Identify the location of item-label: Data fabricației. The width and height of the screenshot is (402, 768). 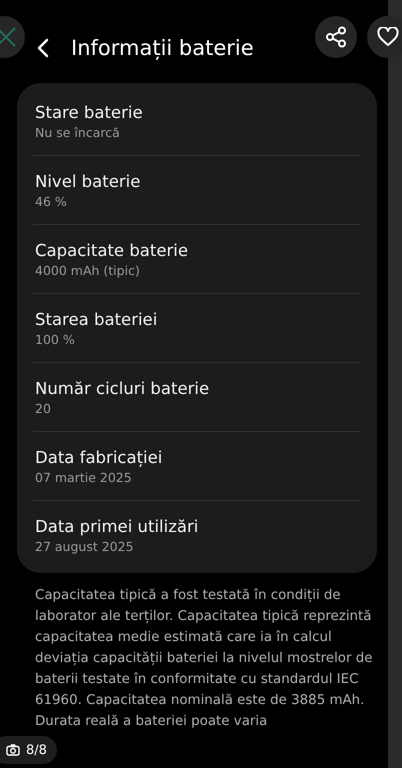
(99, 457).